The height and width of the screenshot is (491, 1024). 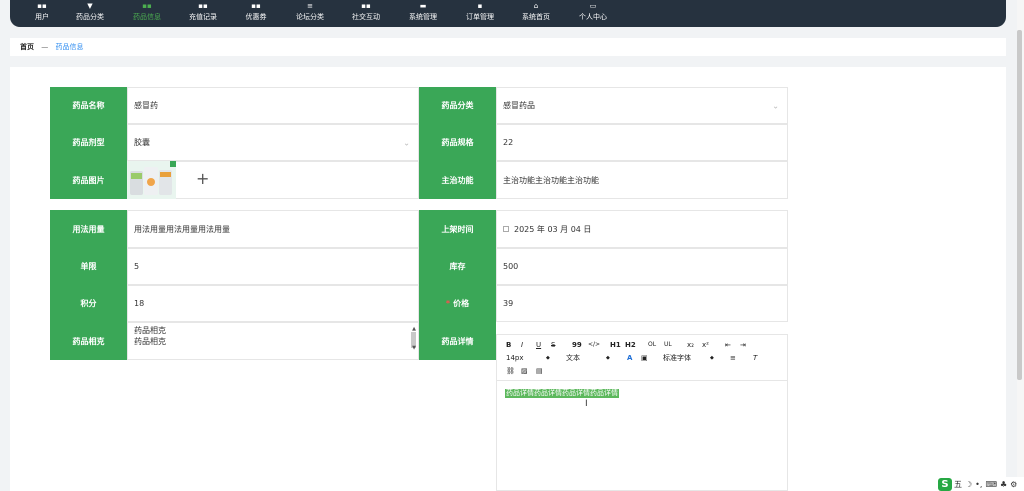 What do you see at coordinates (524, 371) in the screenshot?
I see `image-icon: ▨` at bounding box center [524, 371].